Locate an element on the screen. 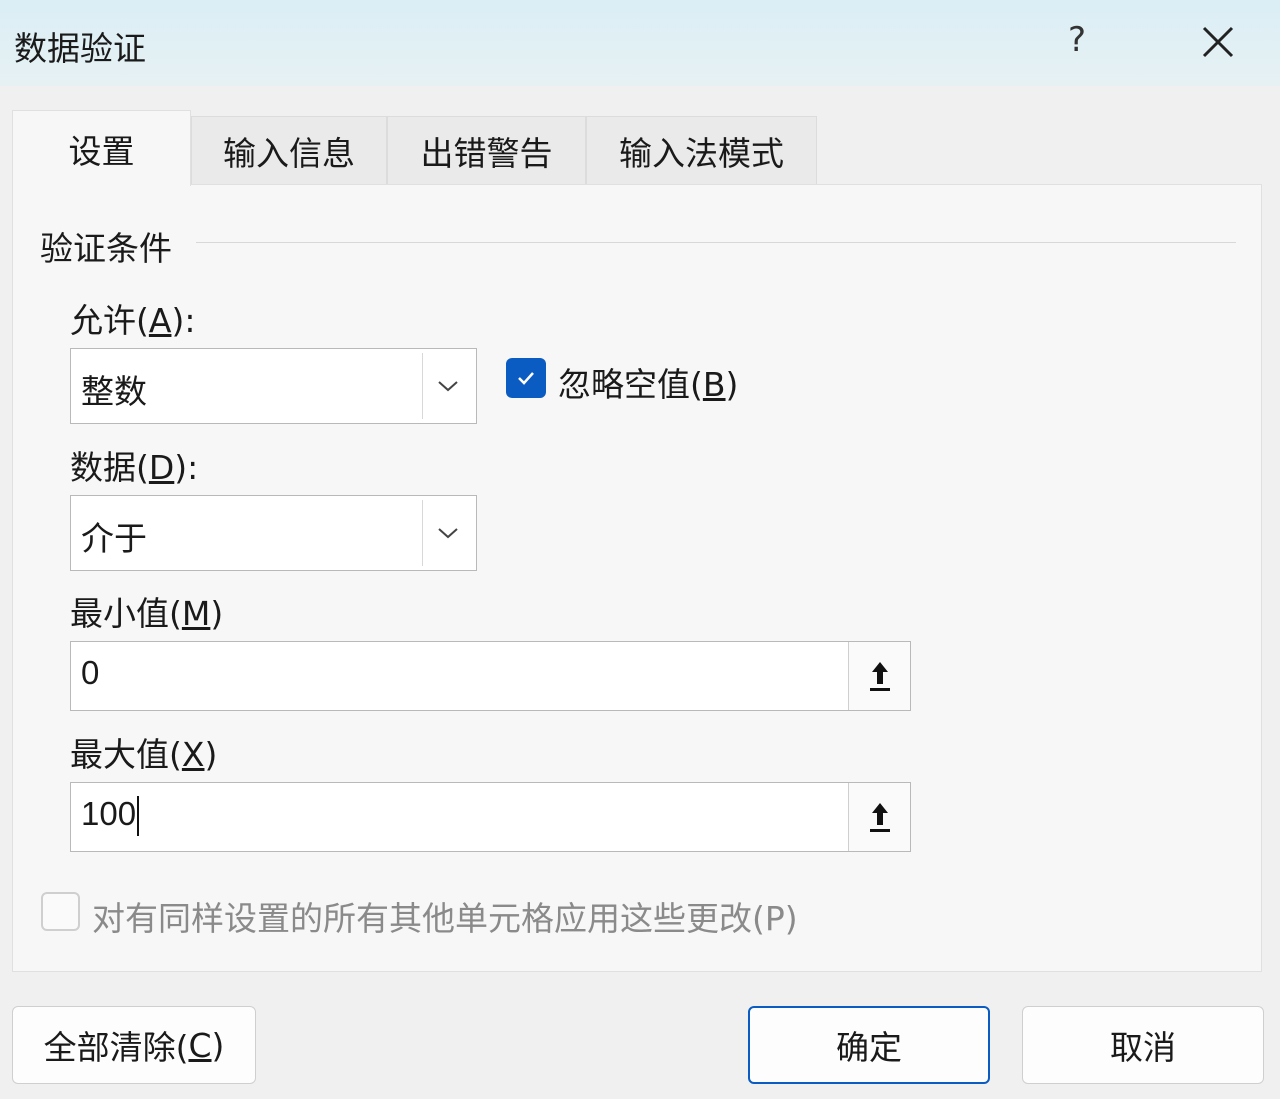 This screenshot has width=1280, height=1099. maximum-input: 100 is located at coordinates (490, 817).